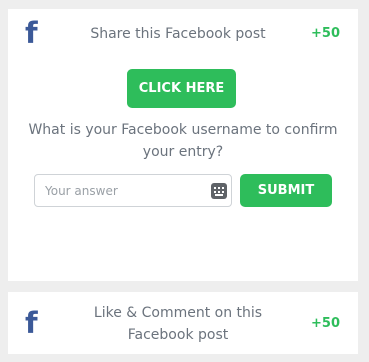 The image size is (369, 362). I want to click on keyboard-icon, so click(219, 191).